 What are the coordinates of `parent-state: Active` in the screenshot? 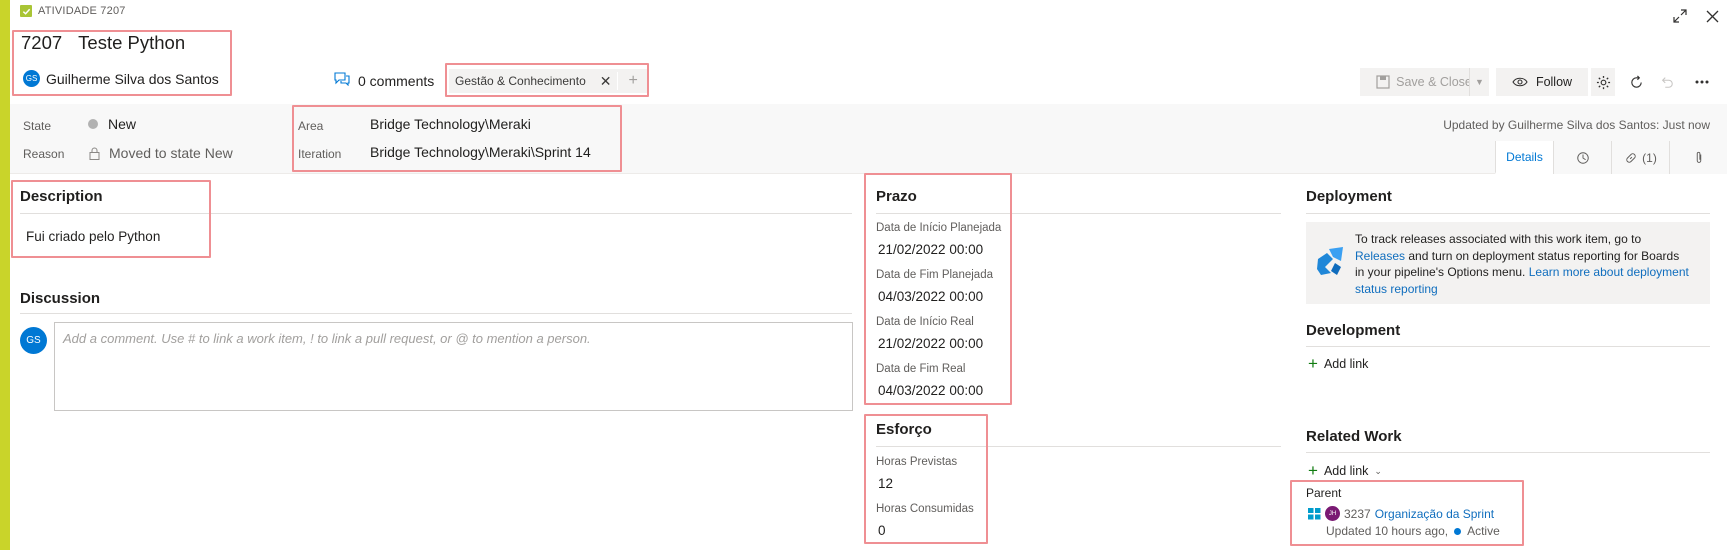 It's located at (1483, 531).